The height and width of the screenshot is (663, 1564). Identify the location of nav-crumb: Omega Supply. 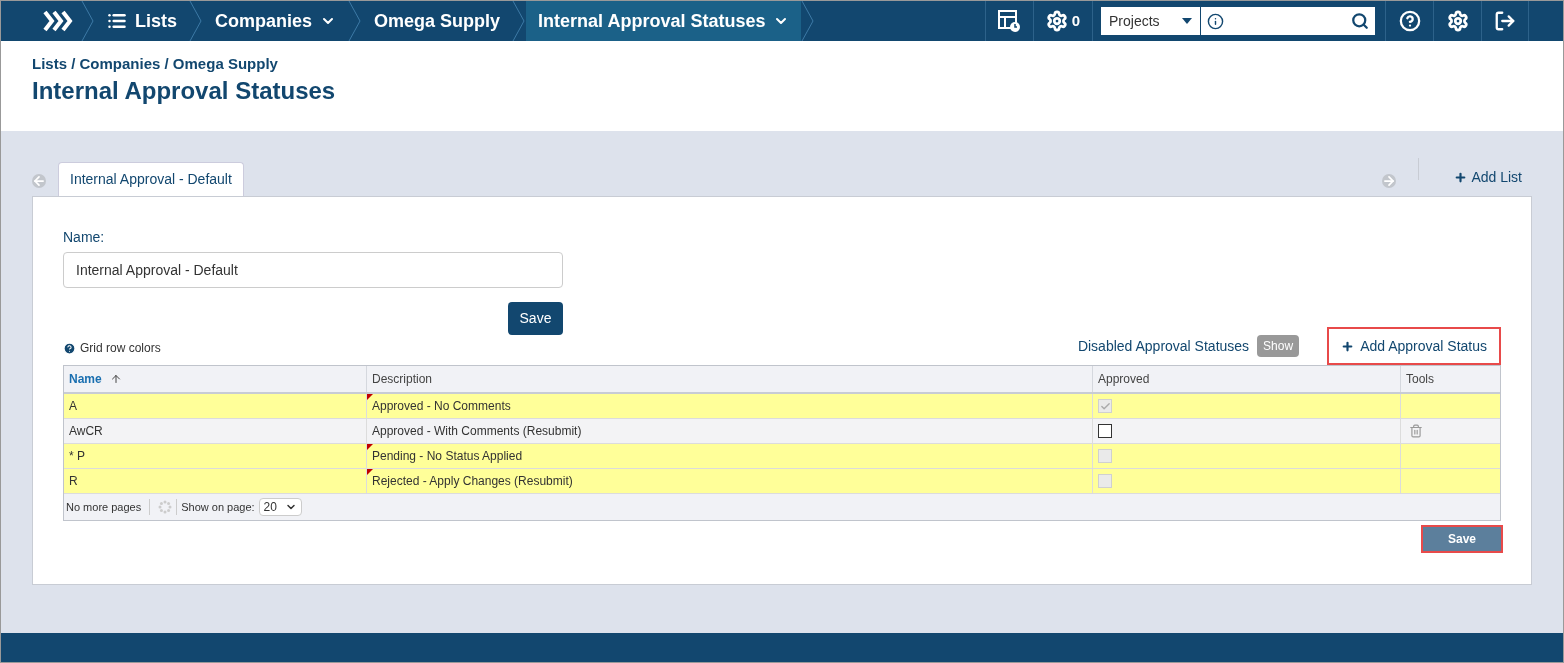
(437, 21).